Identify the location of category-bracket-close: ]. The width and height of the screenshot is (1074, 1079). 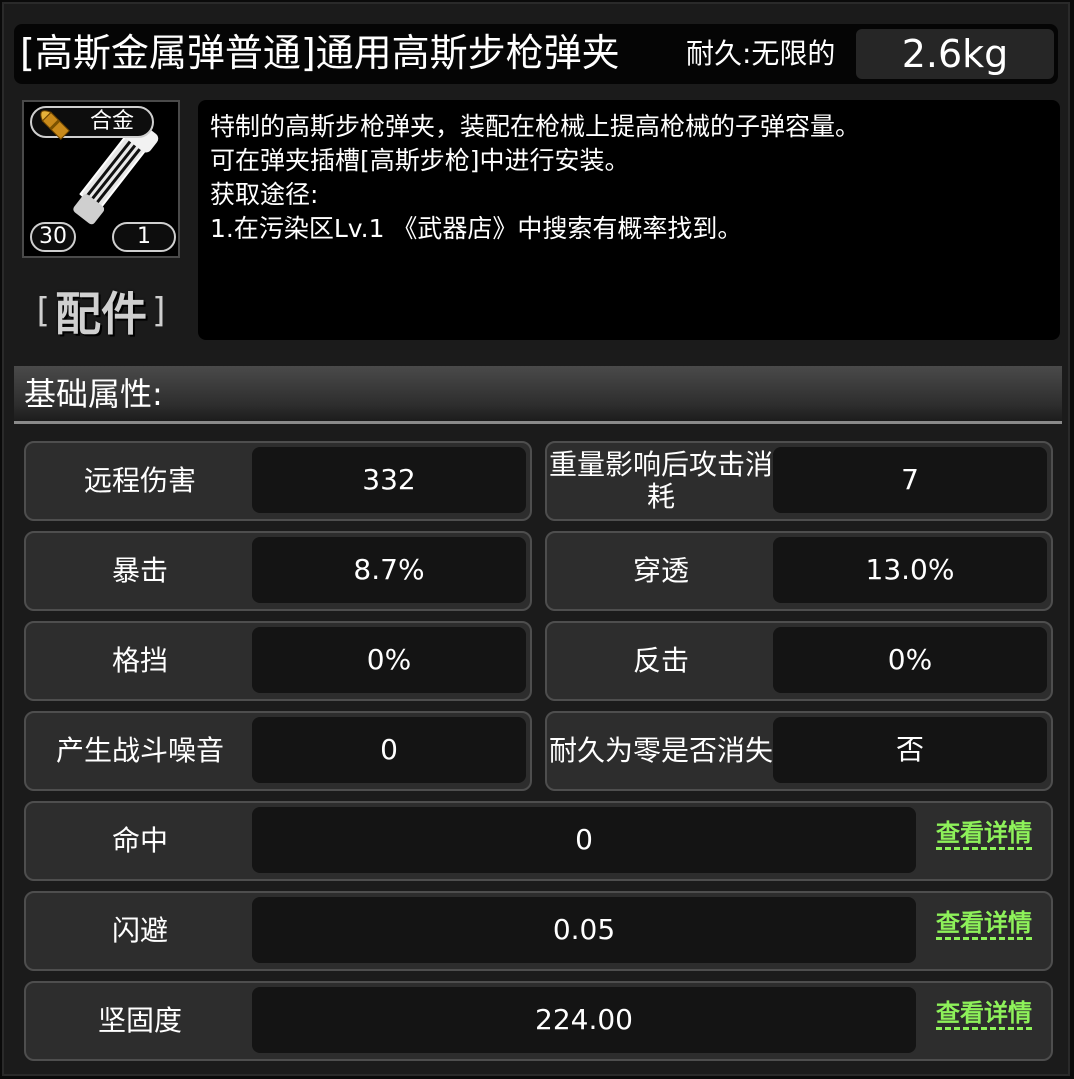
(159, 311).